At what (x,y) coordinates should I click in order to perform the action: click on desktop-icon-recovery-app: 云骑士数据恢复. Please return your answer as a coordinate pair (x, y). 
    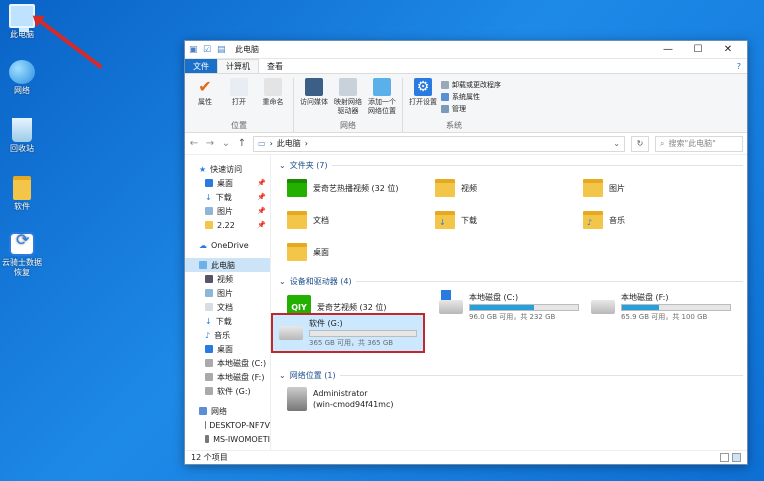
    Looking at the image, I should click on (22, 255).